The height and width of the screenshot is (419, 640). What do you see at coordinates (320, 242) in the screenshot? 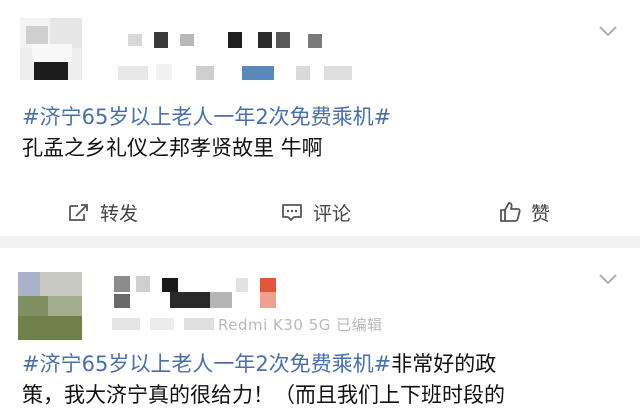
I see `post-separator` at bounding box center [320, 242].